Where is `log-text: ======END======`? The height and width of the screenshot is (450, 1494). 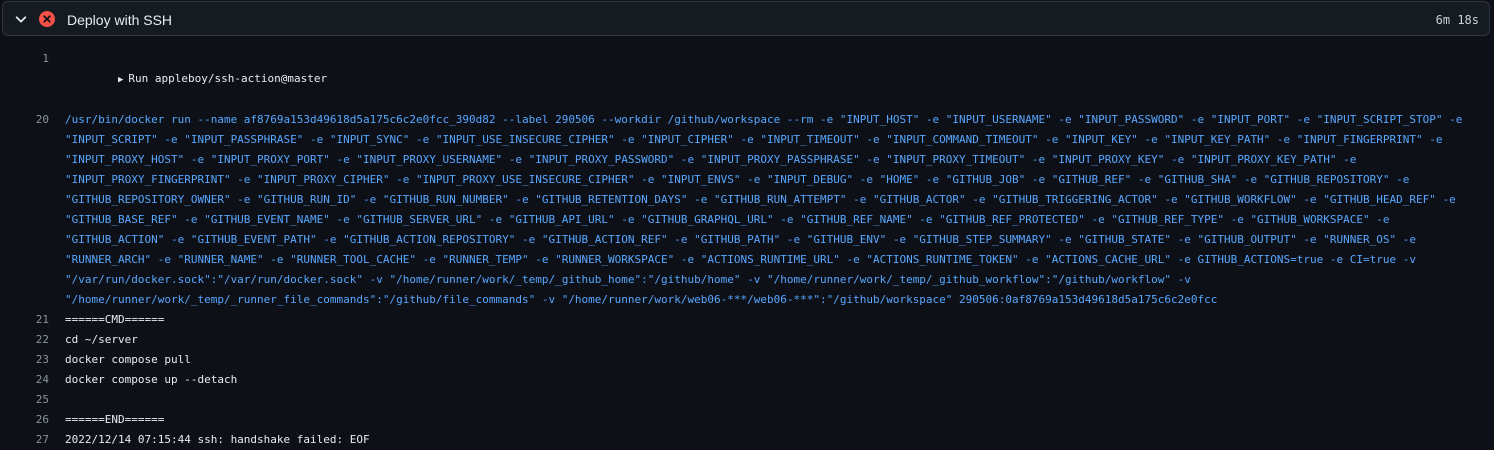 log-text: ======END====== is located at coordinates (115, 419).